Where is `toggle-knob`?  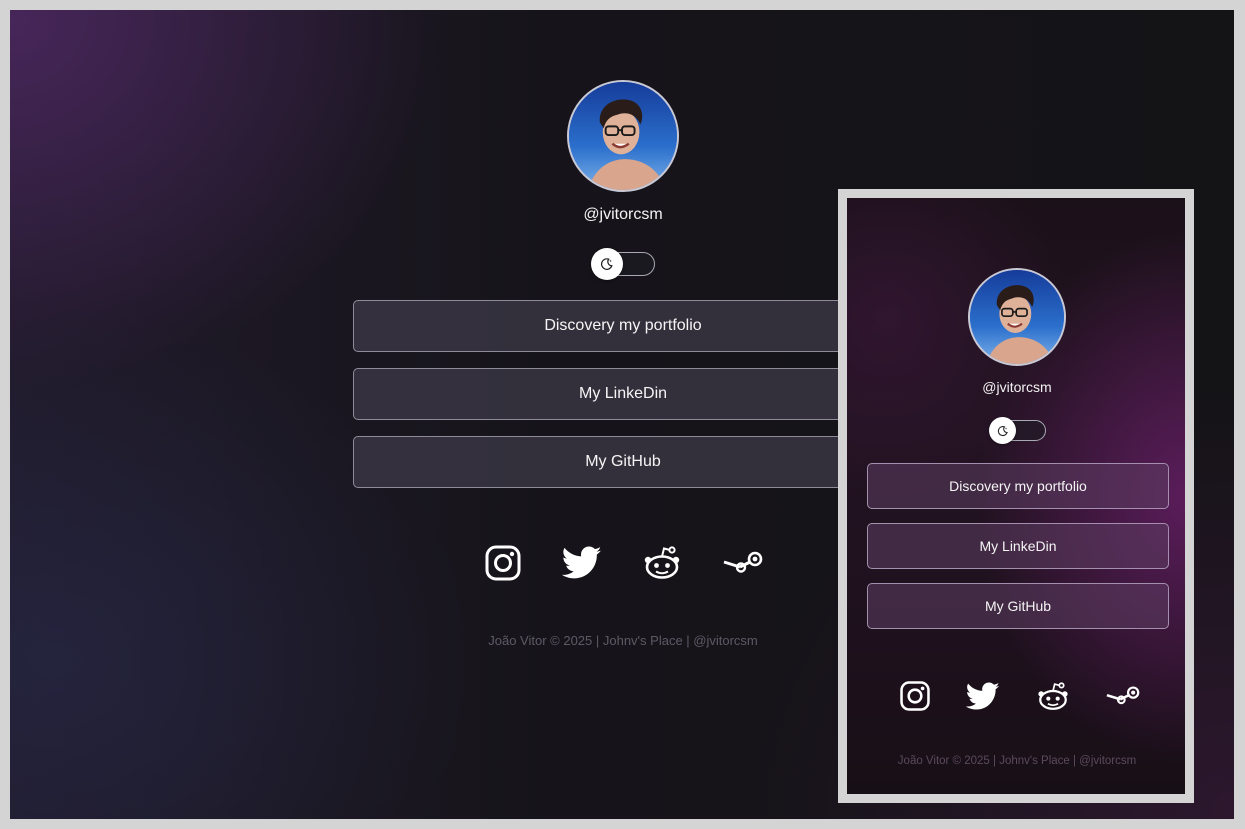
toggle-knob is located at coordinates (607, 264).